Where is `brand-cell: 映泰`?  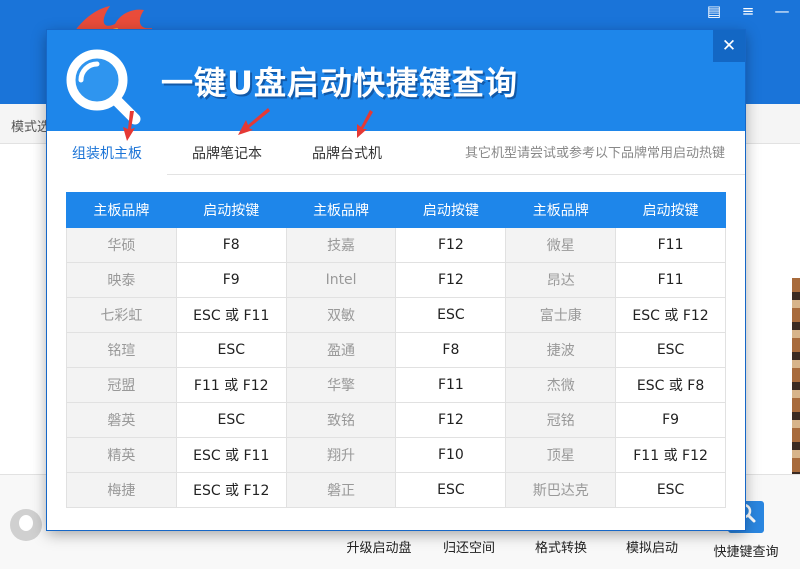 brand-cell: 映泰 is located at coordinates (121, 280).